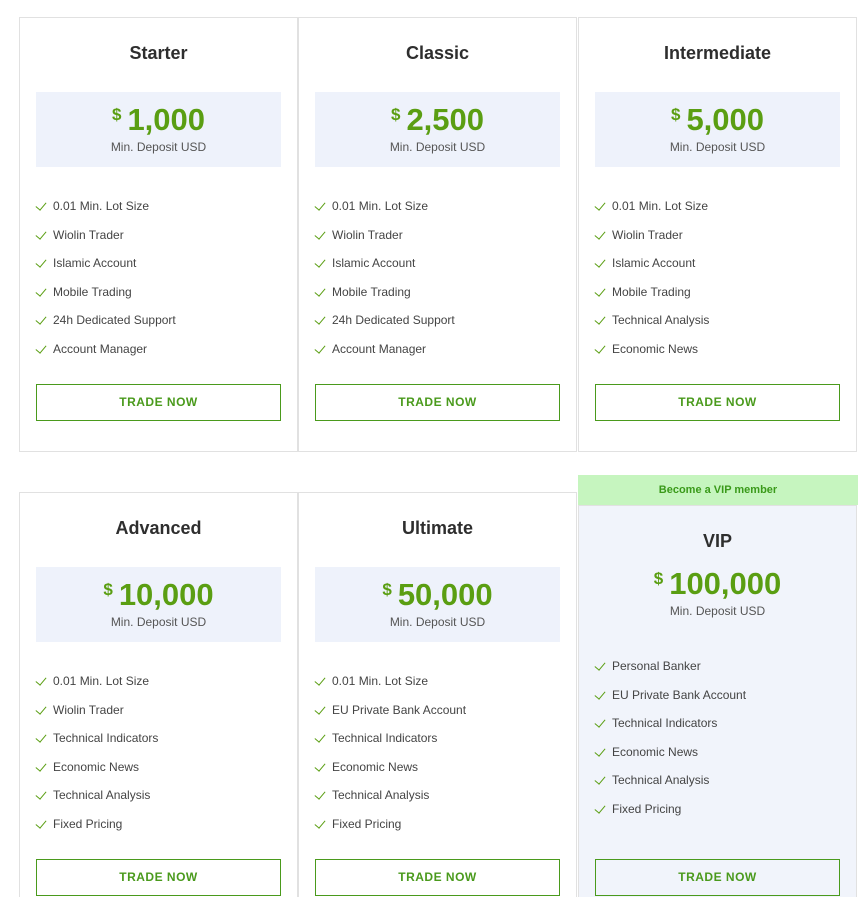  Describe the element at coordinates (96, 766) in the screenshot. I see `feature-label: Economic News` at that location.